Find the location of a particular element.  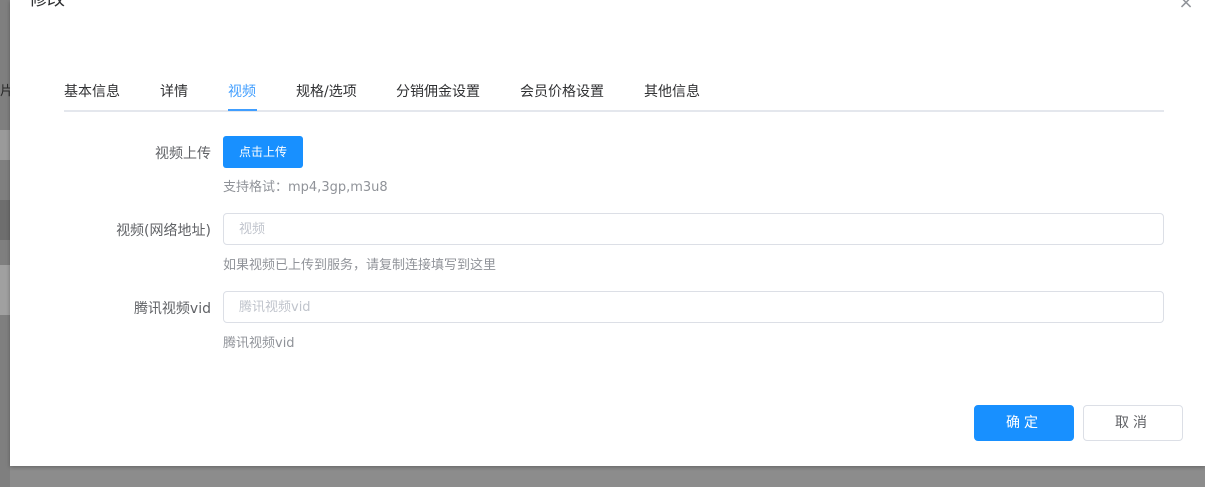

tab-details: 详情 is located at coordinates (174, 91).